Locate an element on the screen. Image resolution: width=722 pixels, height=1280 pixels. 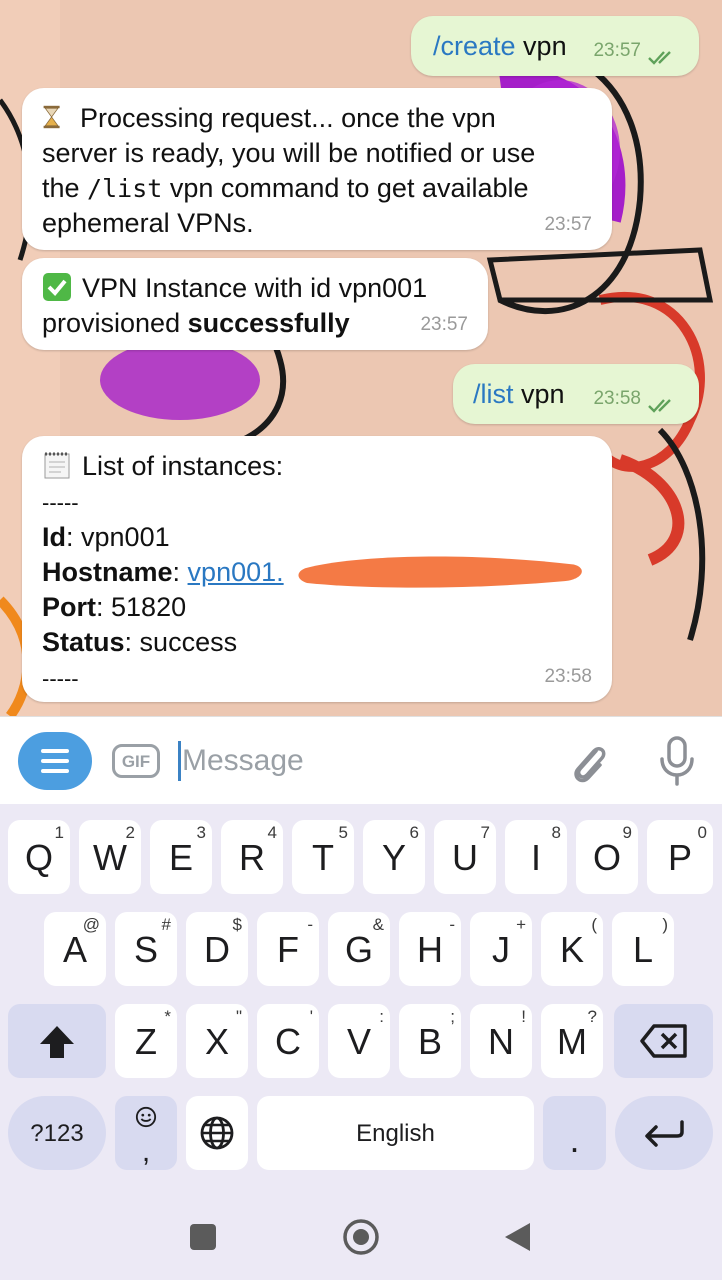
message-time: 23:57 is located at coordinates (444, 324).